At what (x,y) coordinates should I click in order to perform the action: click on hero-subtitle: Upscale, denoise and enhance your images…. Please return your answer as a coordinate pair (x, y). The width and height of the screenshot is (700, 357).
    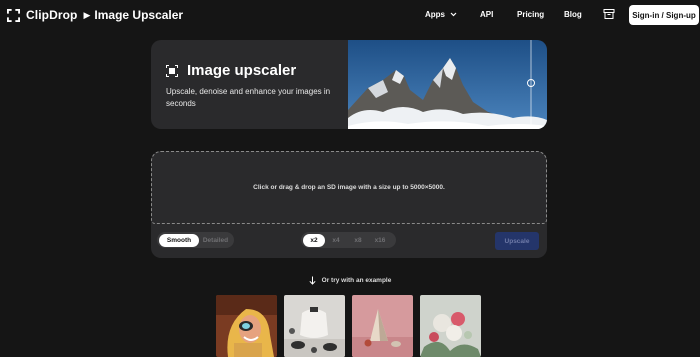
    Looking at the image, I should click on (248, 97).